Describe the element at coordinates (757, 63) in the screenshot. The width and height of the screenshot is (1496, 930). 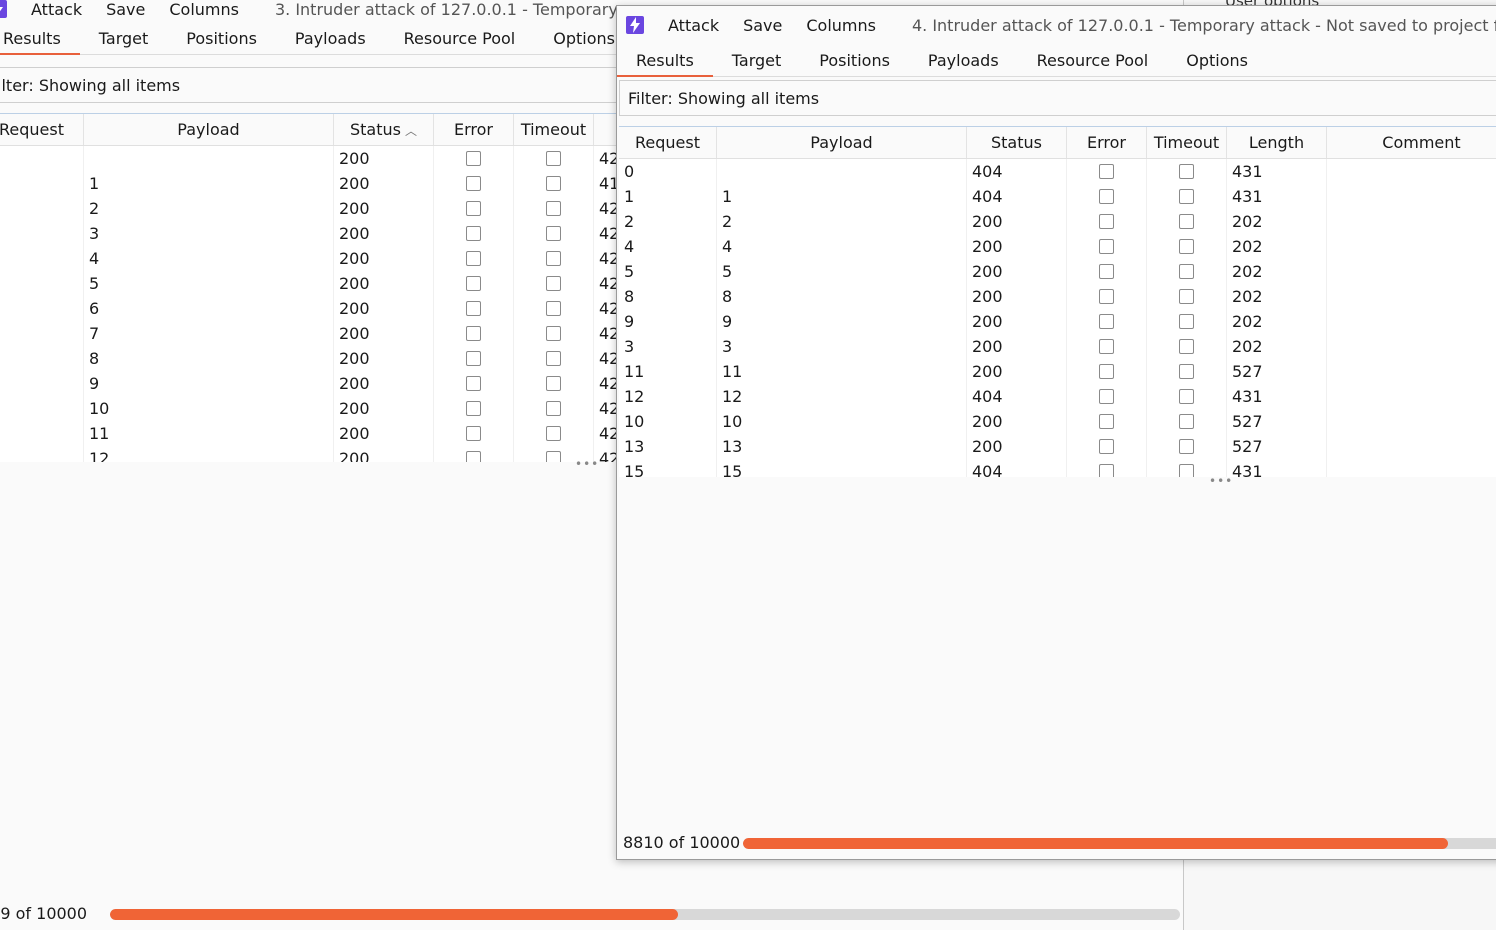
I see `tab-target: Target` at that location.